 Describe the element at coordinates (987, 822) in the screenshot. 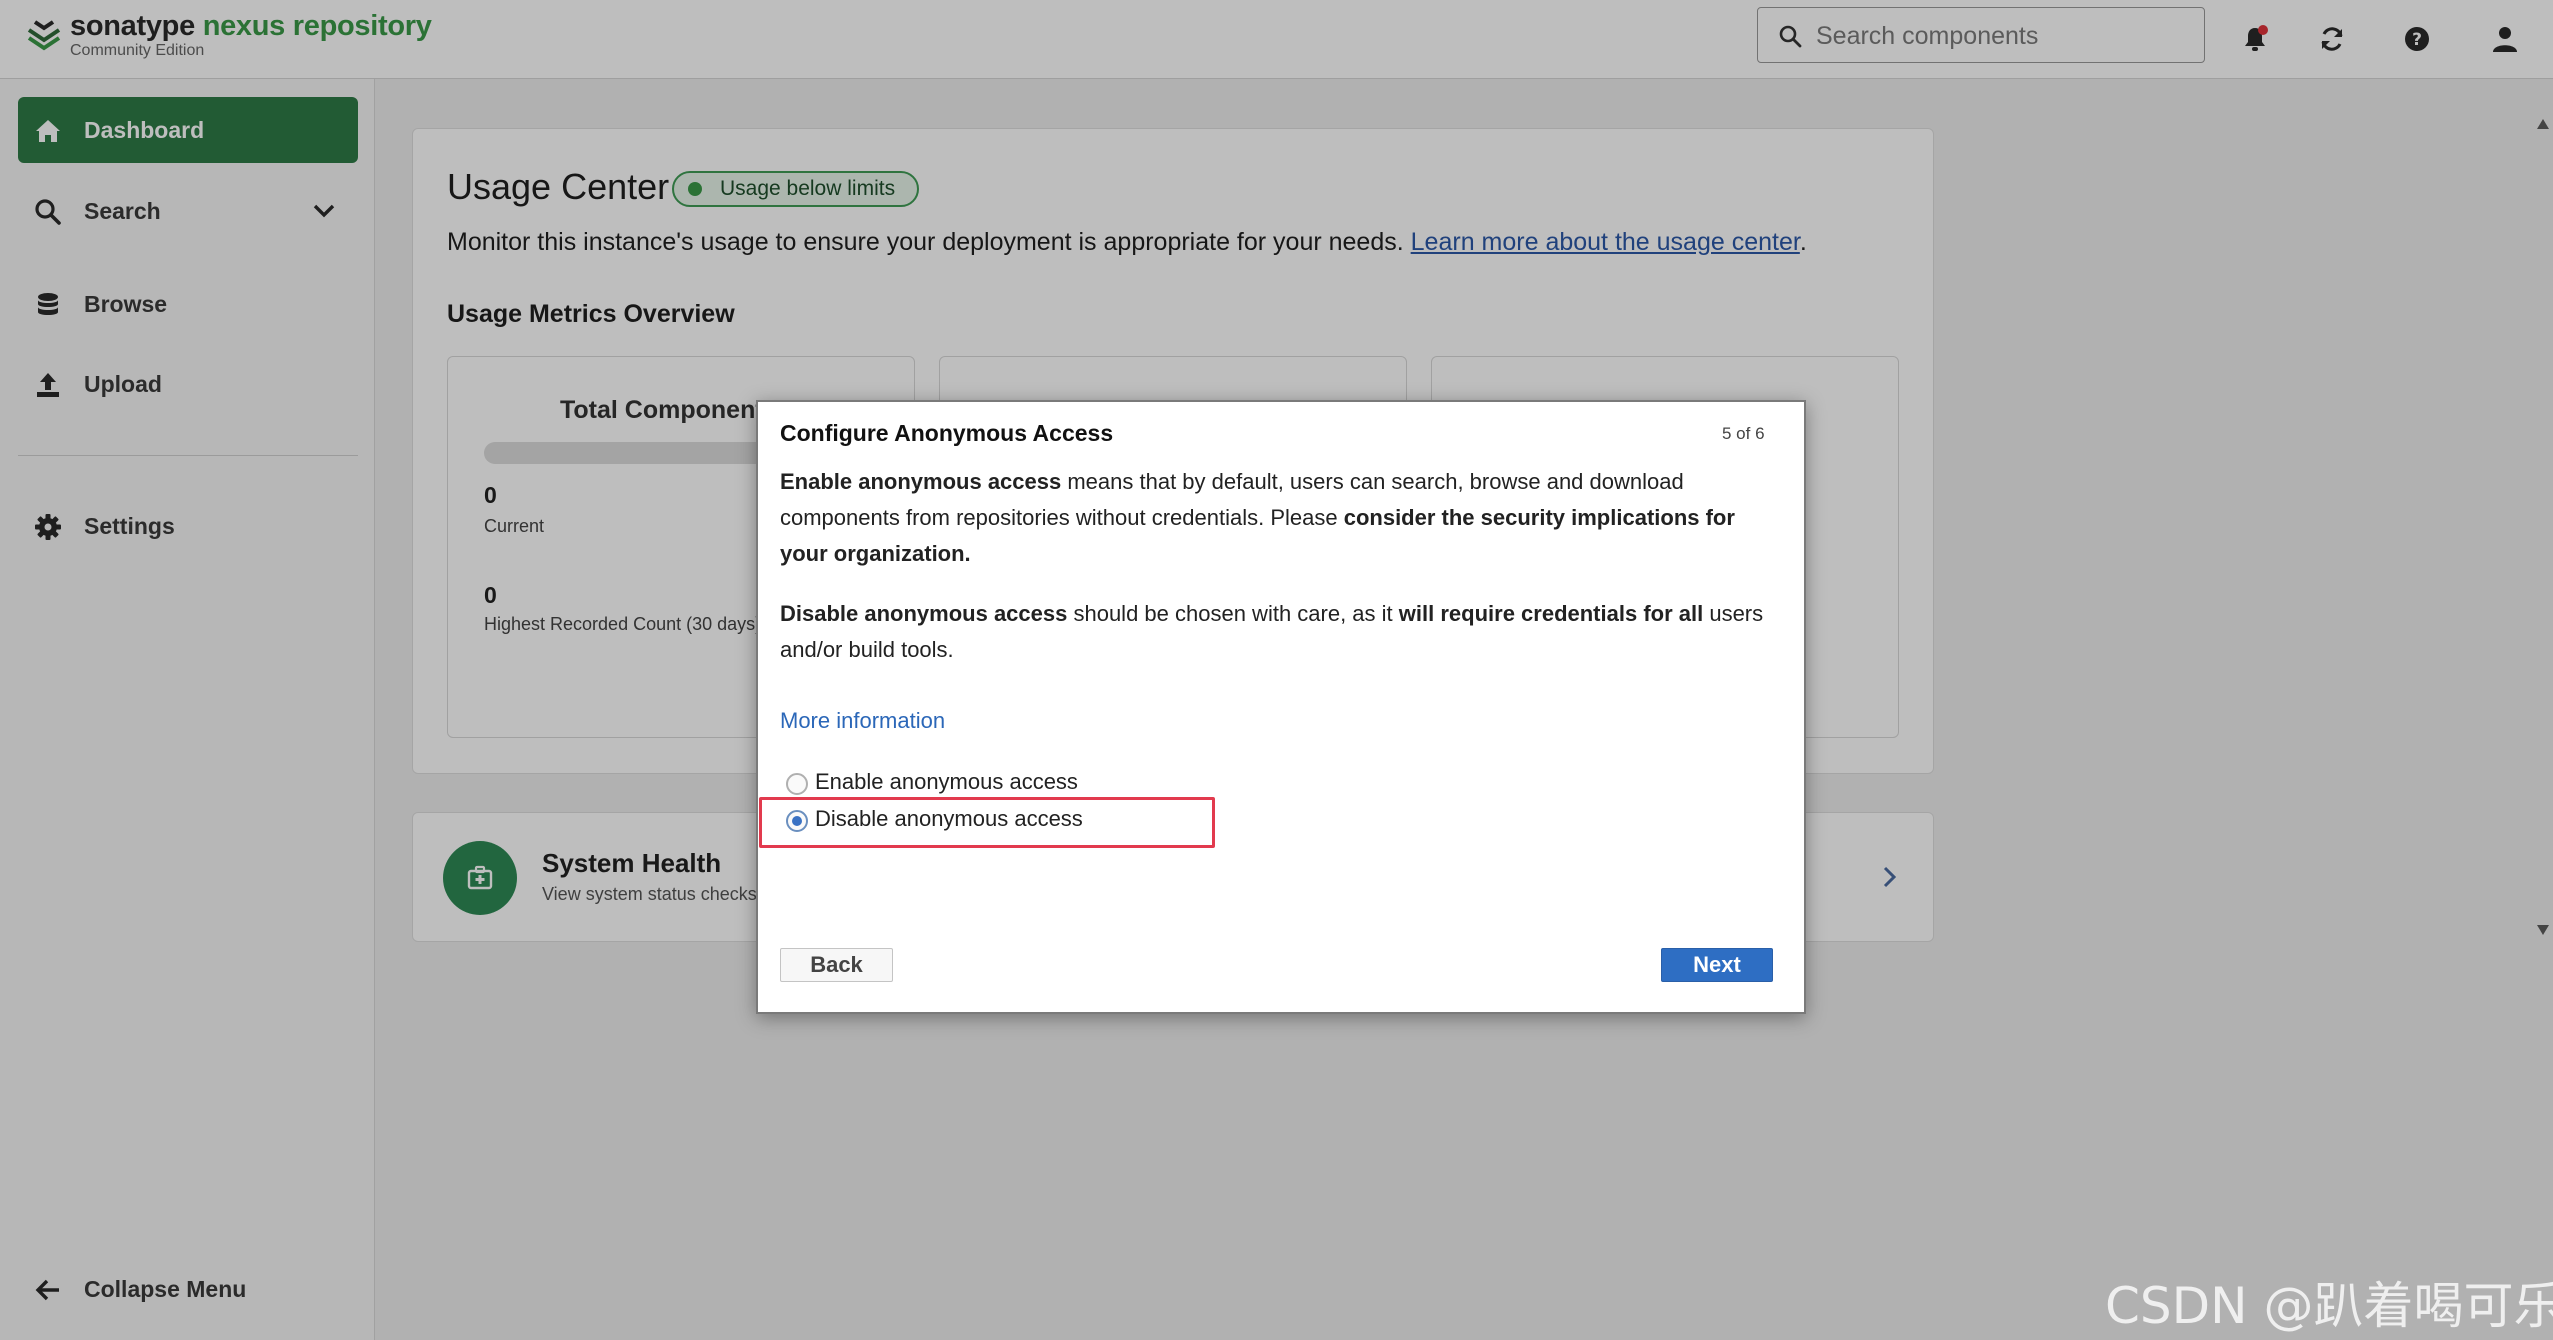

I see `annotation-highlight-box` at that location.